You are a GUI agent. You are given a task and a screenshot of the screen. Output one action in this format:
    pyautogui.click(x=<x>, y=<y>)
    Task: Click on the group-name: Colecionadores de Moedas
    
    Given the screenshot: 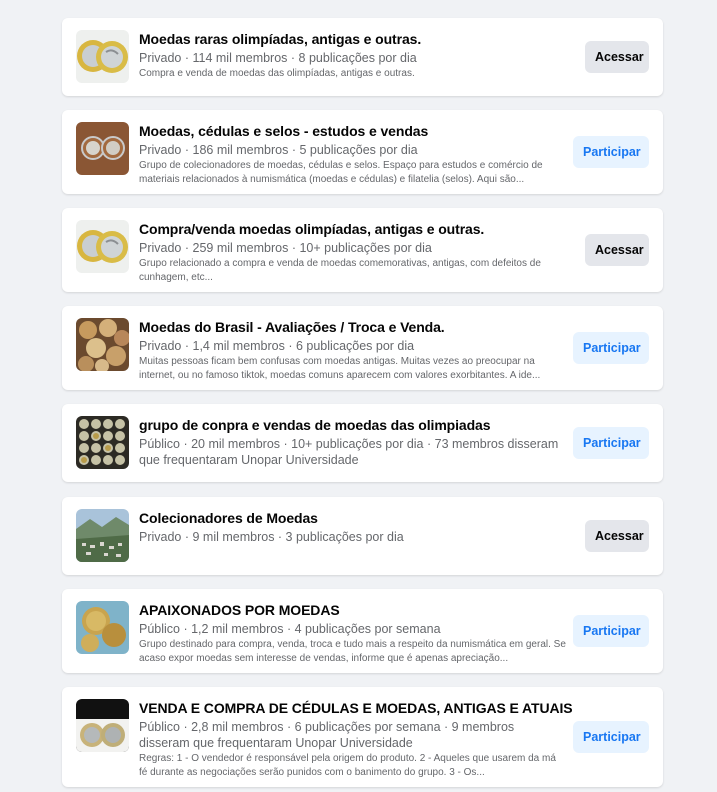 What is the action you would take?
    pyautogui.click(x=353, y=518)
    